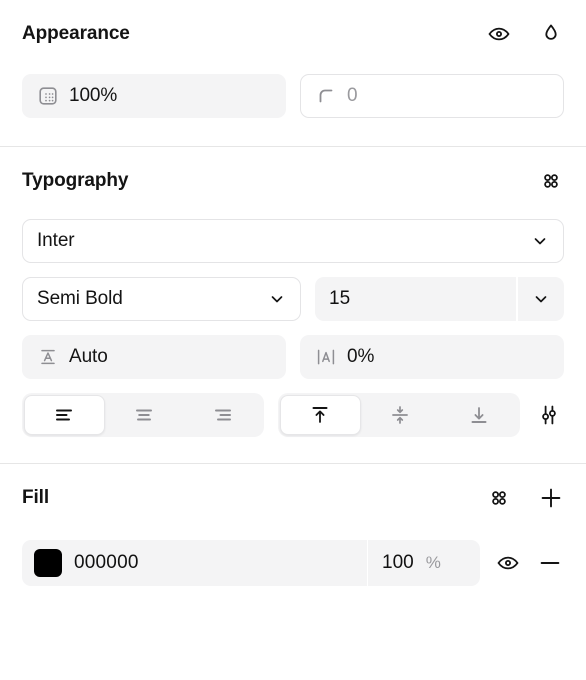  I want to click on remove-fill-button, so click(550, 563).